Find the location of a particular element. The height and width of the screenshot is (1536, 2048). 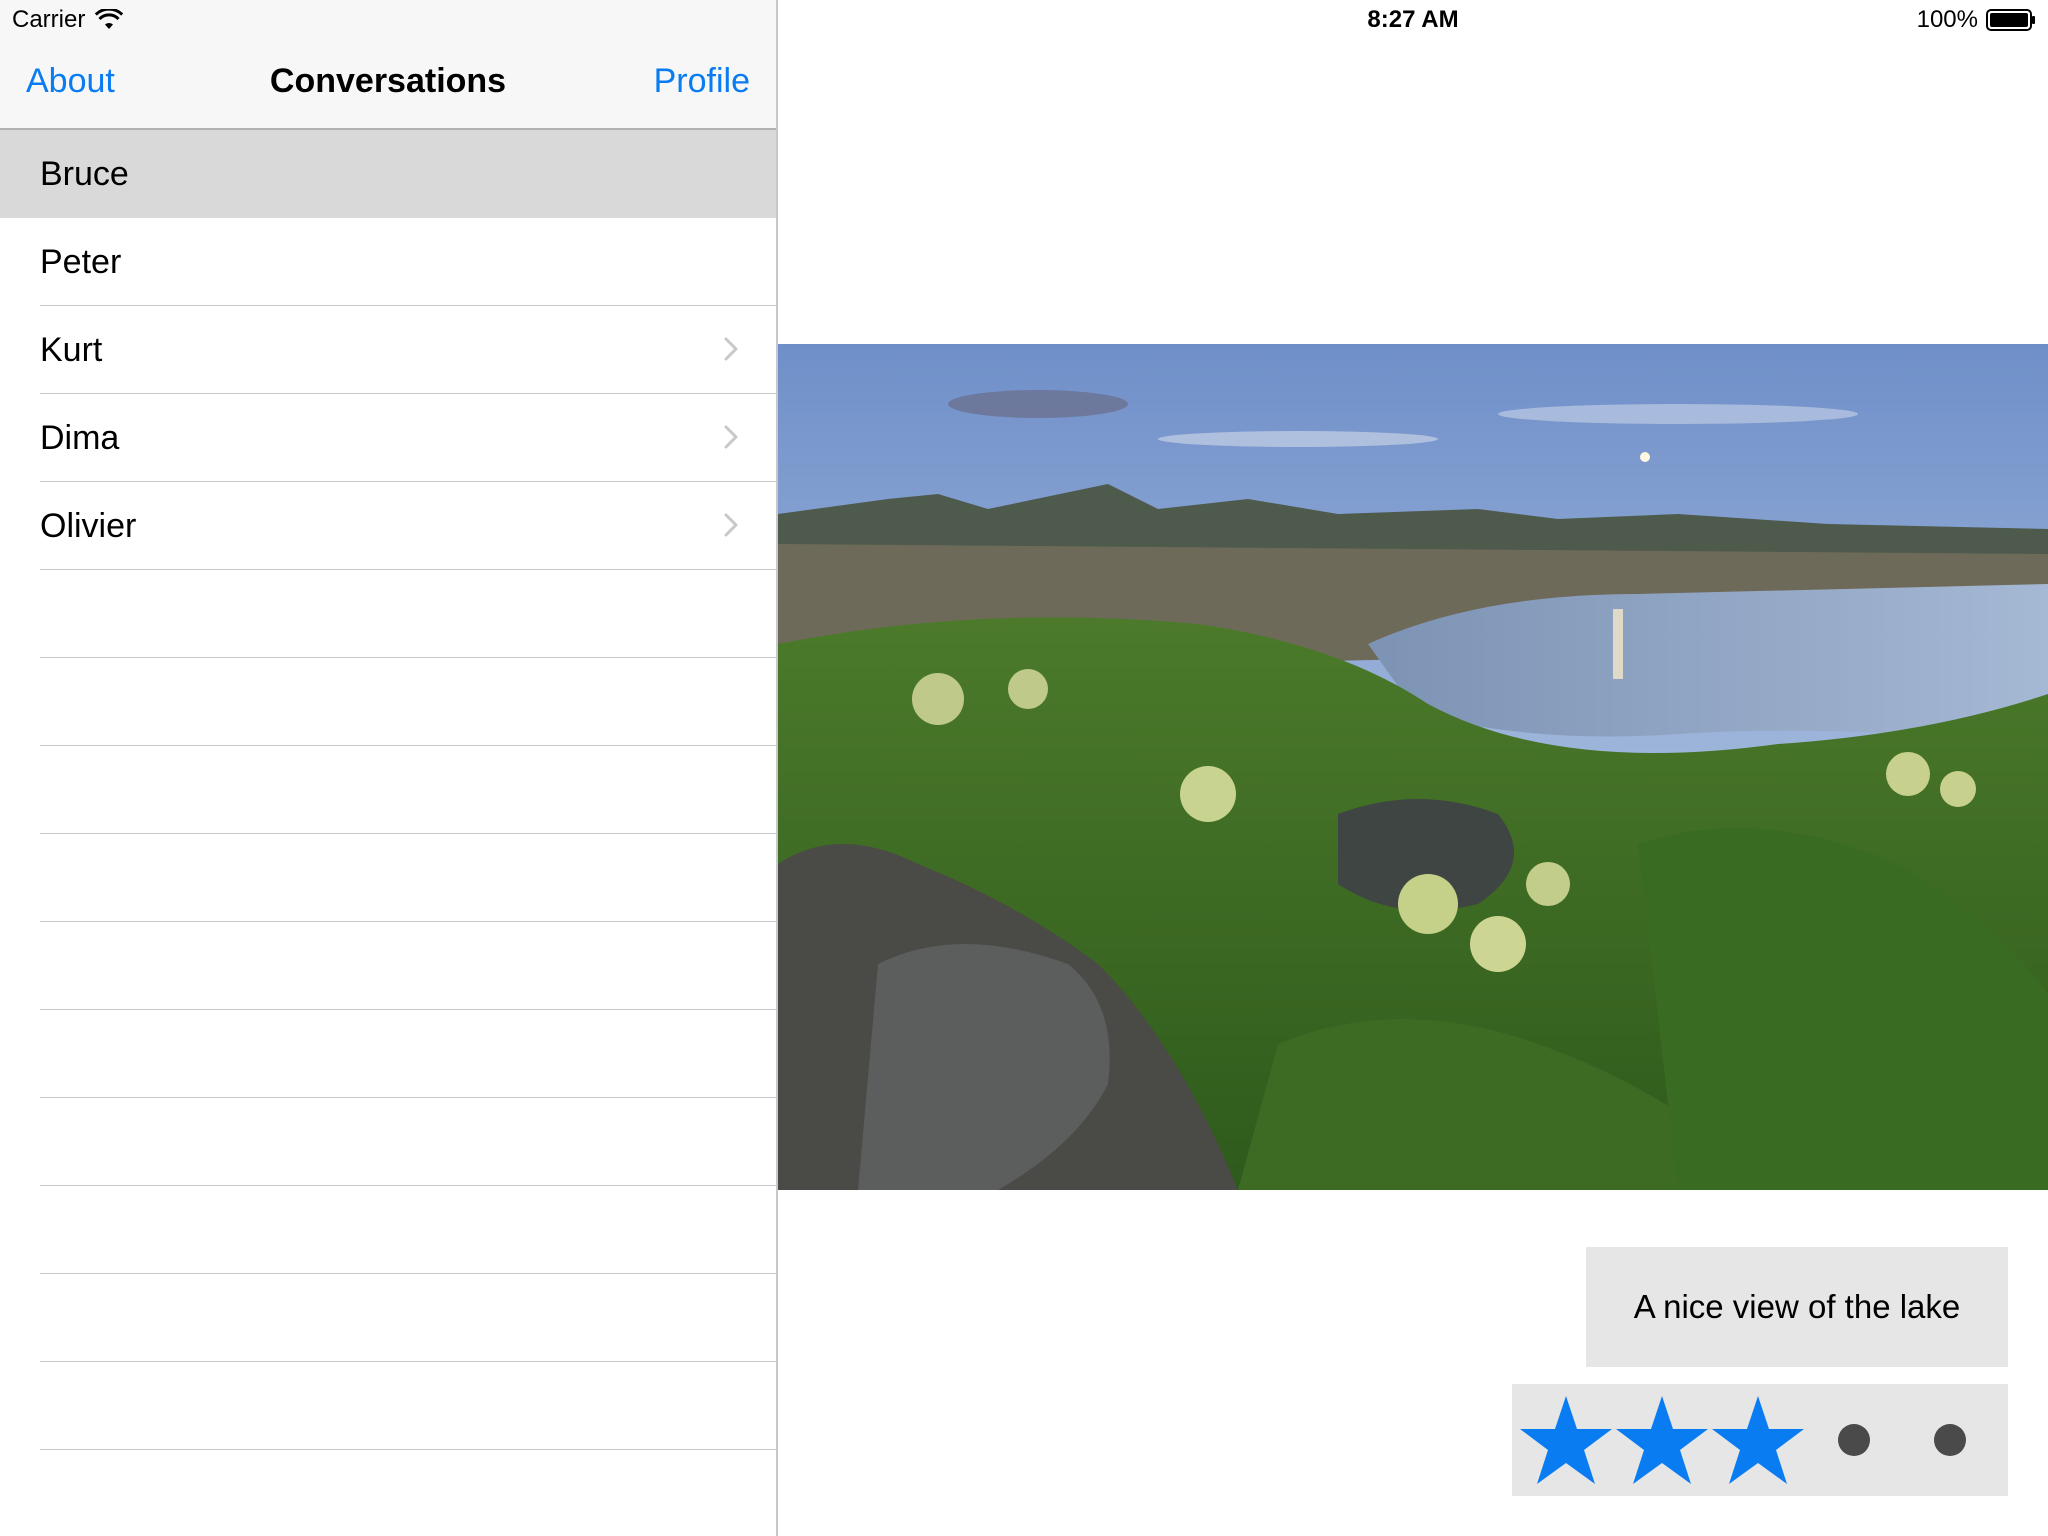

conversation-name: Bruce is located at coordinates (84, 174).